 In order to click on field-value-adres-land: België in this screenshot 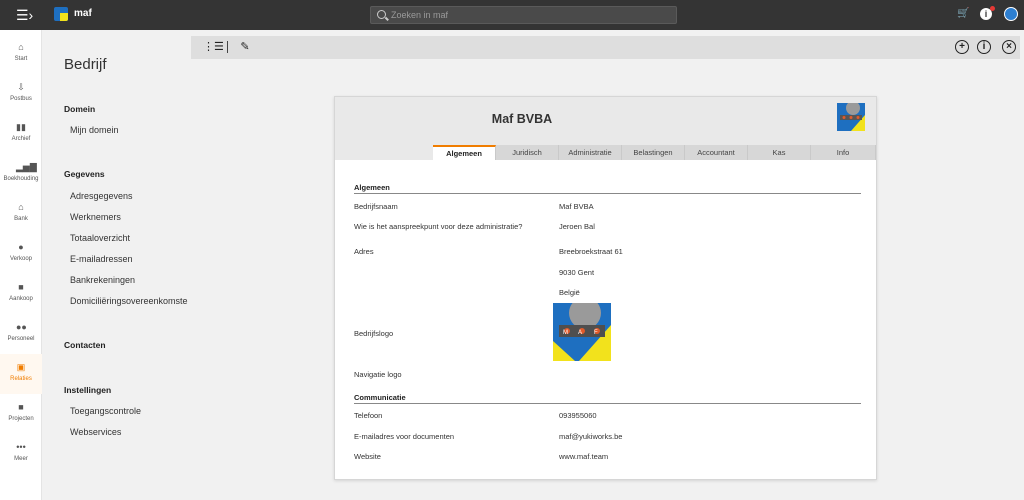, I will do `click(569, 292)`.